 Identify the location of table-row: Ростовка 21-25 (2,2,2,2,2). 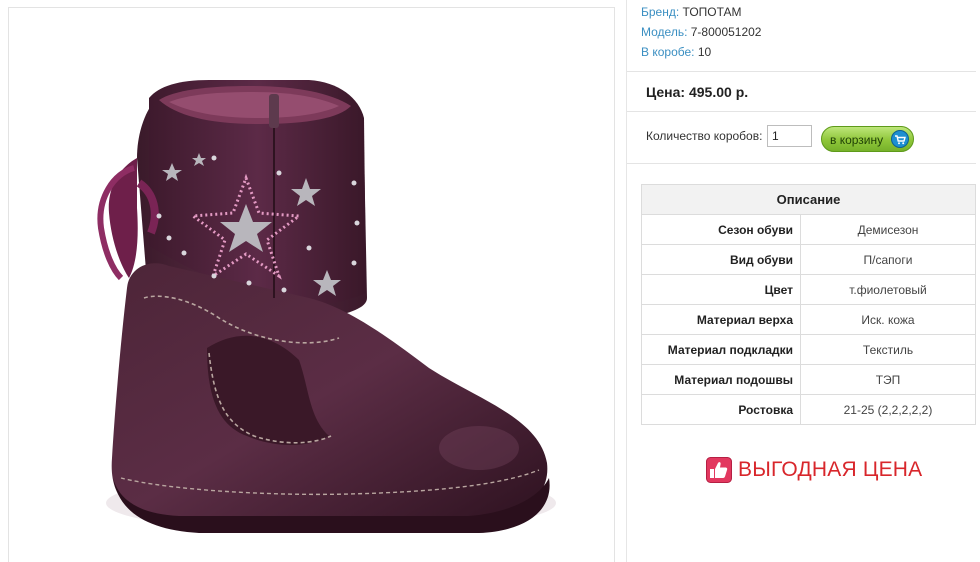
(808, 409).